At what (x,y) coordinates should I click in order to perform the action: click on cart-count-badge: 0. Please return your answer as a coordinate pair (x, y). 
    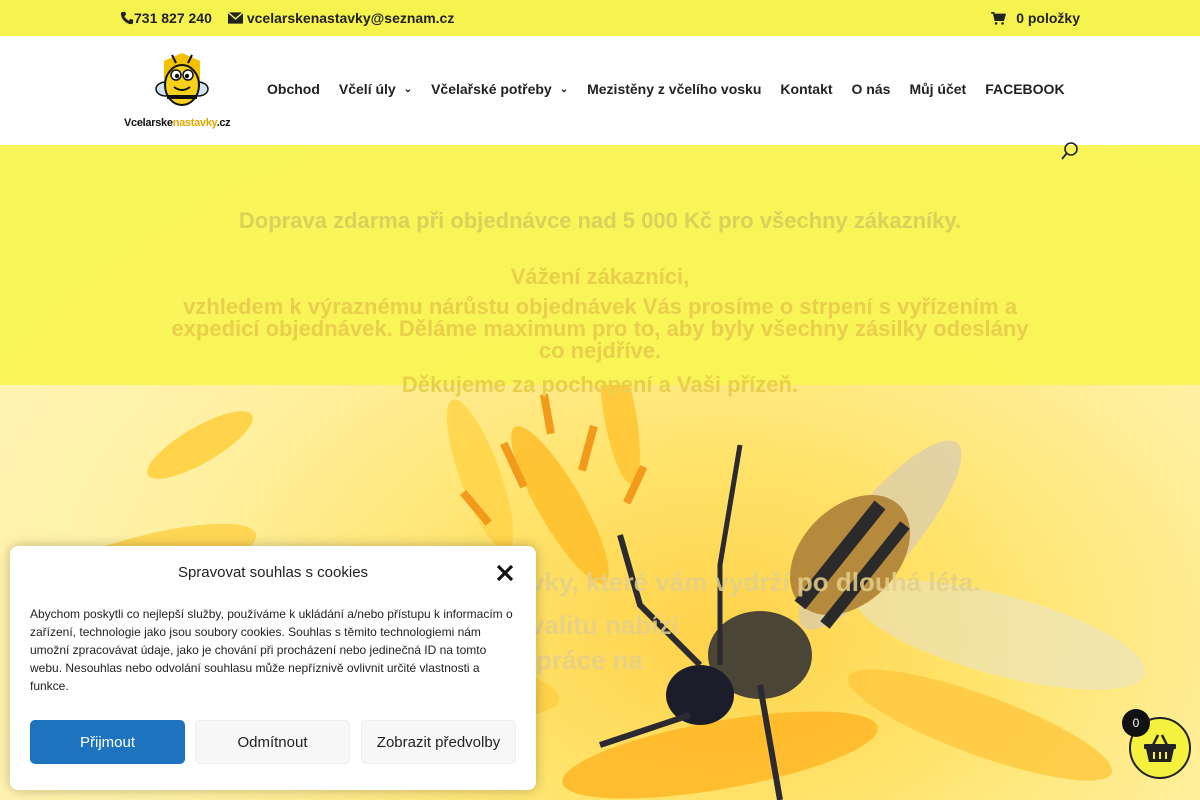
    Looking at the image, I should click on (1136, 723).